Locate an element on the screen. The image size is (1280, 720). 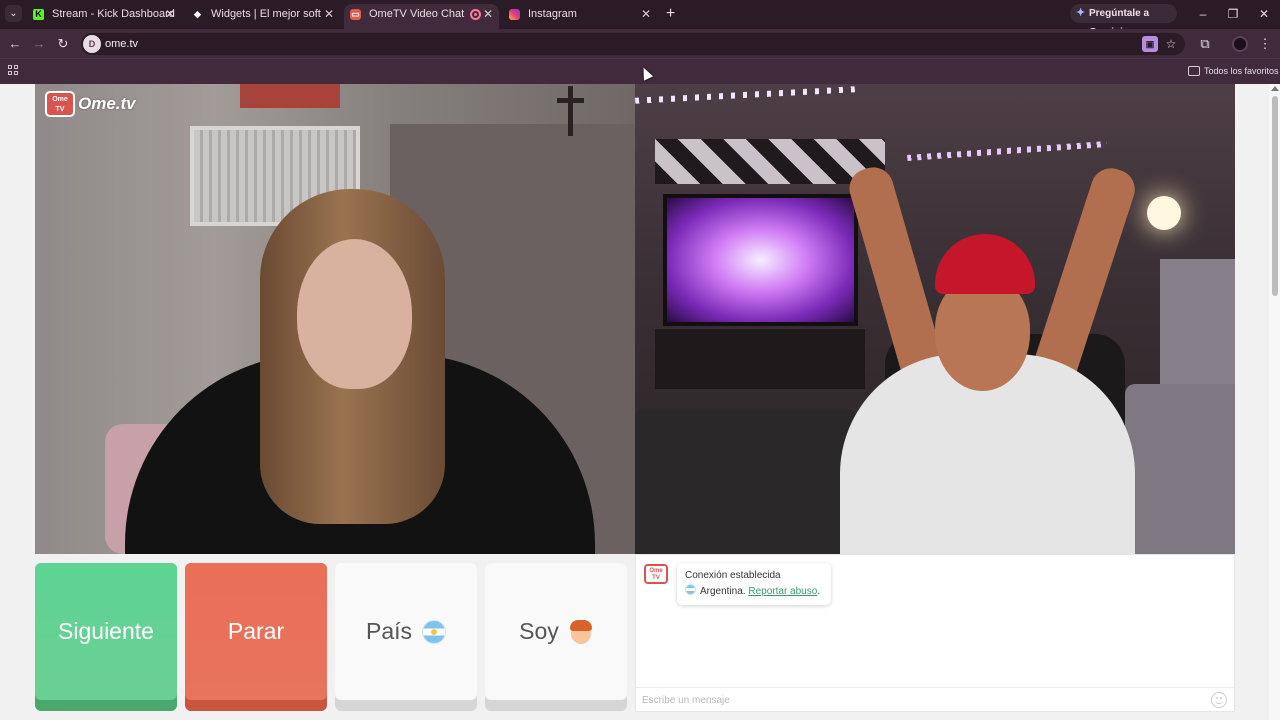
gemini-sparkle-icon: ✦ is located at coordinates (1081, 13).